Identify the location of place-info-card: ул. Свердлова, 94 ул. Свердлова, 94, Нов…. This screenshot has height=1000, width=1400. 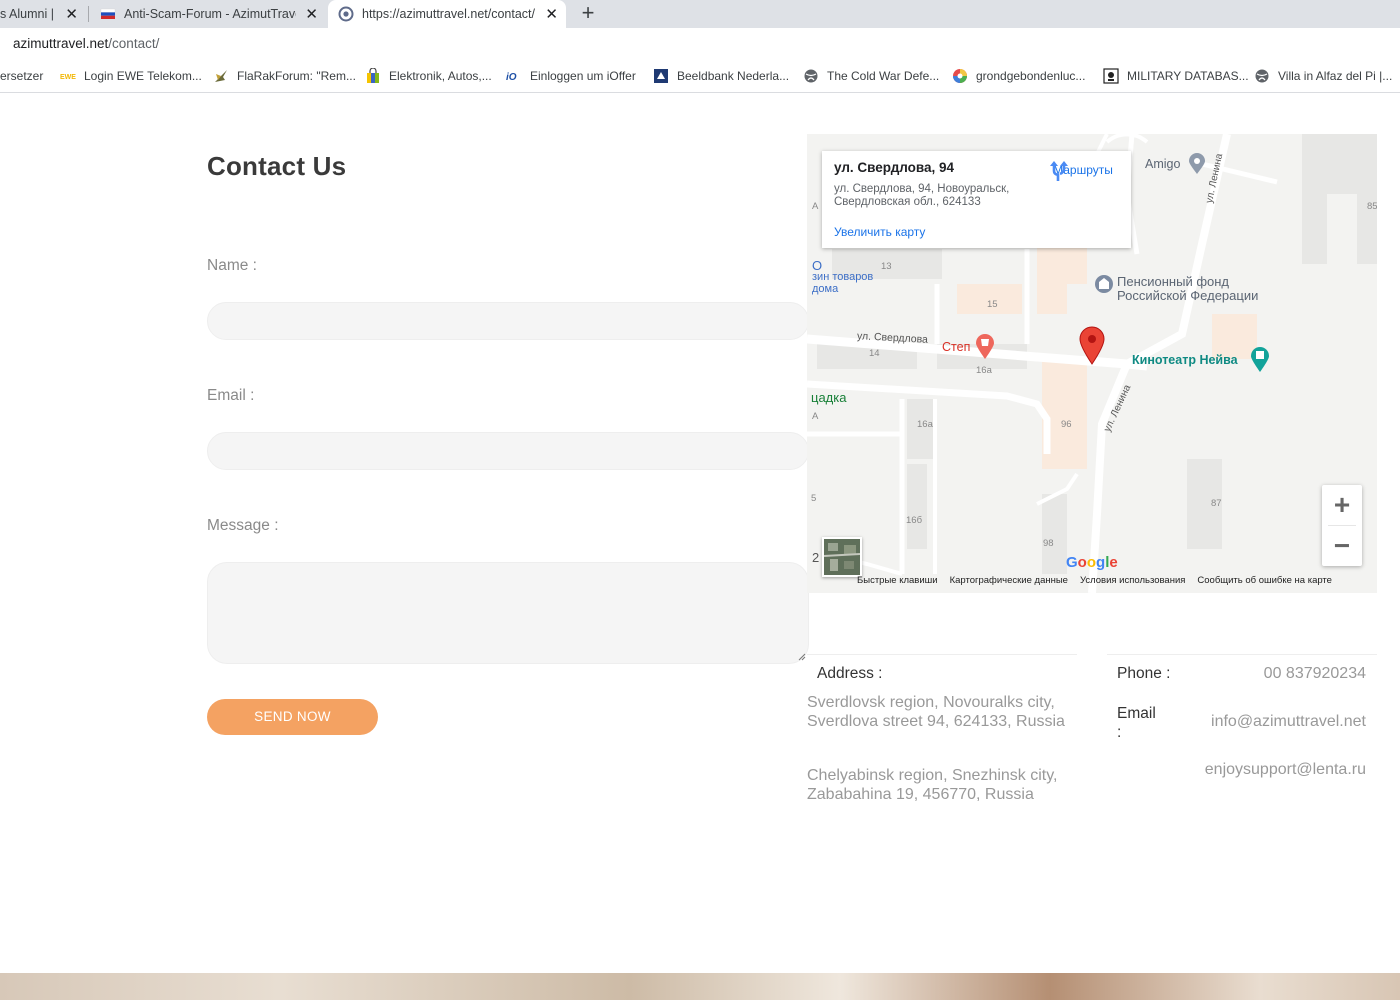
(976, 199).